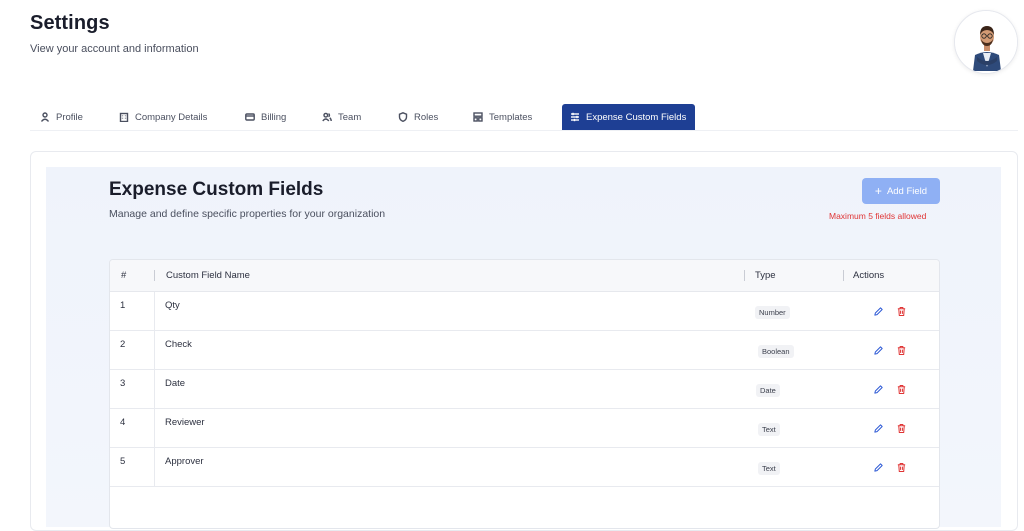  Describe the element at coordinates (172, 305) in the screenshot. I see `field-name: Qty` at that location.